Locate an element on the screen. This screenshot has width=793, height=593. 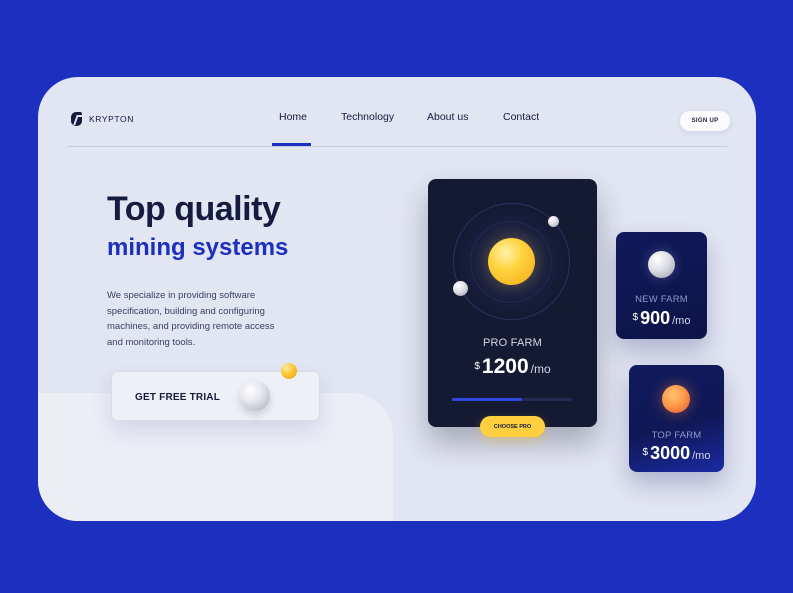
silver-sphere-icon is located at coordinates (255, 396).